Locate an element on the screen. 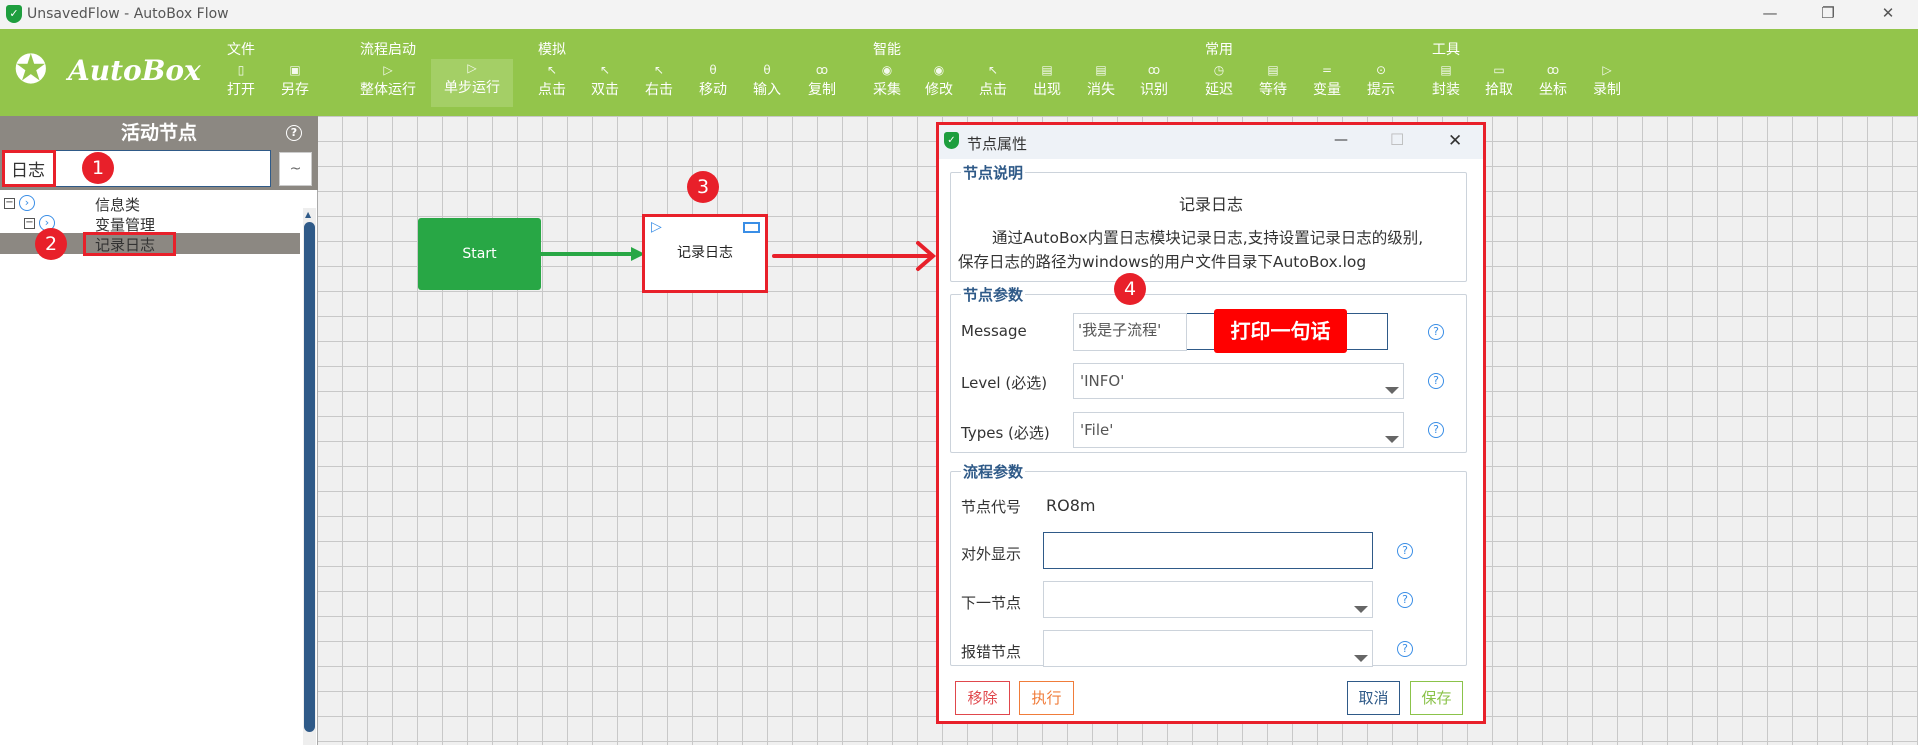 This screenshot has height=745, width=1918. scrollbar: ▲ is located at coordinates (309, 476).